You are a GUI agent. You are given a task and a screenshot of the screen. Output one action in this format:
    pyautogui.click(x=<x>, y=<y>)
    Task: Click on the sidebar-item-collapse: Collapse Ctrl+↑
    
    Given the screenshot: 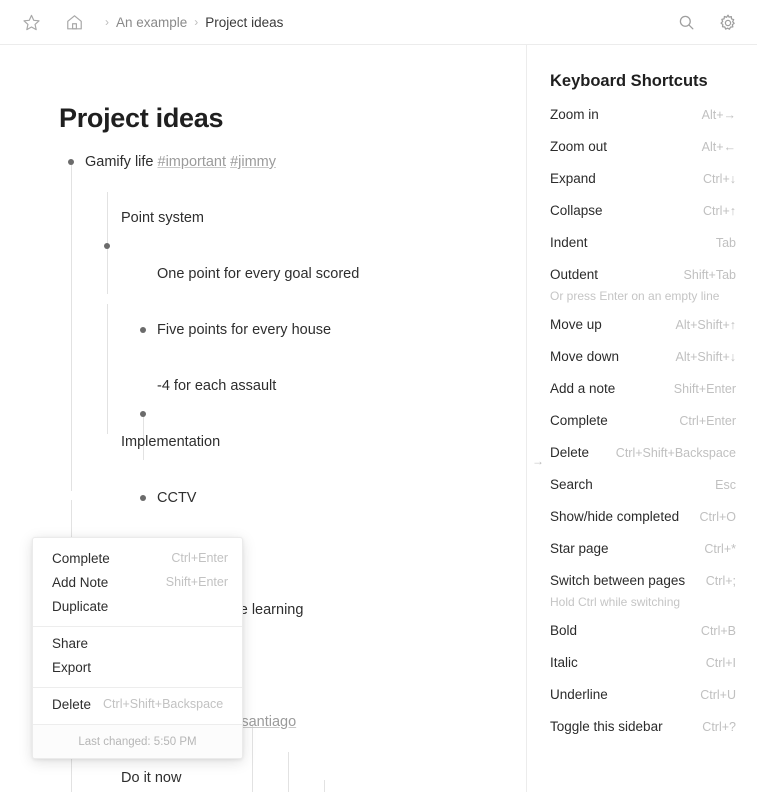 What is the action you would take?
    pyautogui.click(x=642, y=219)
    